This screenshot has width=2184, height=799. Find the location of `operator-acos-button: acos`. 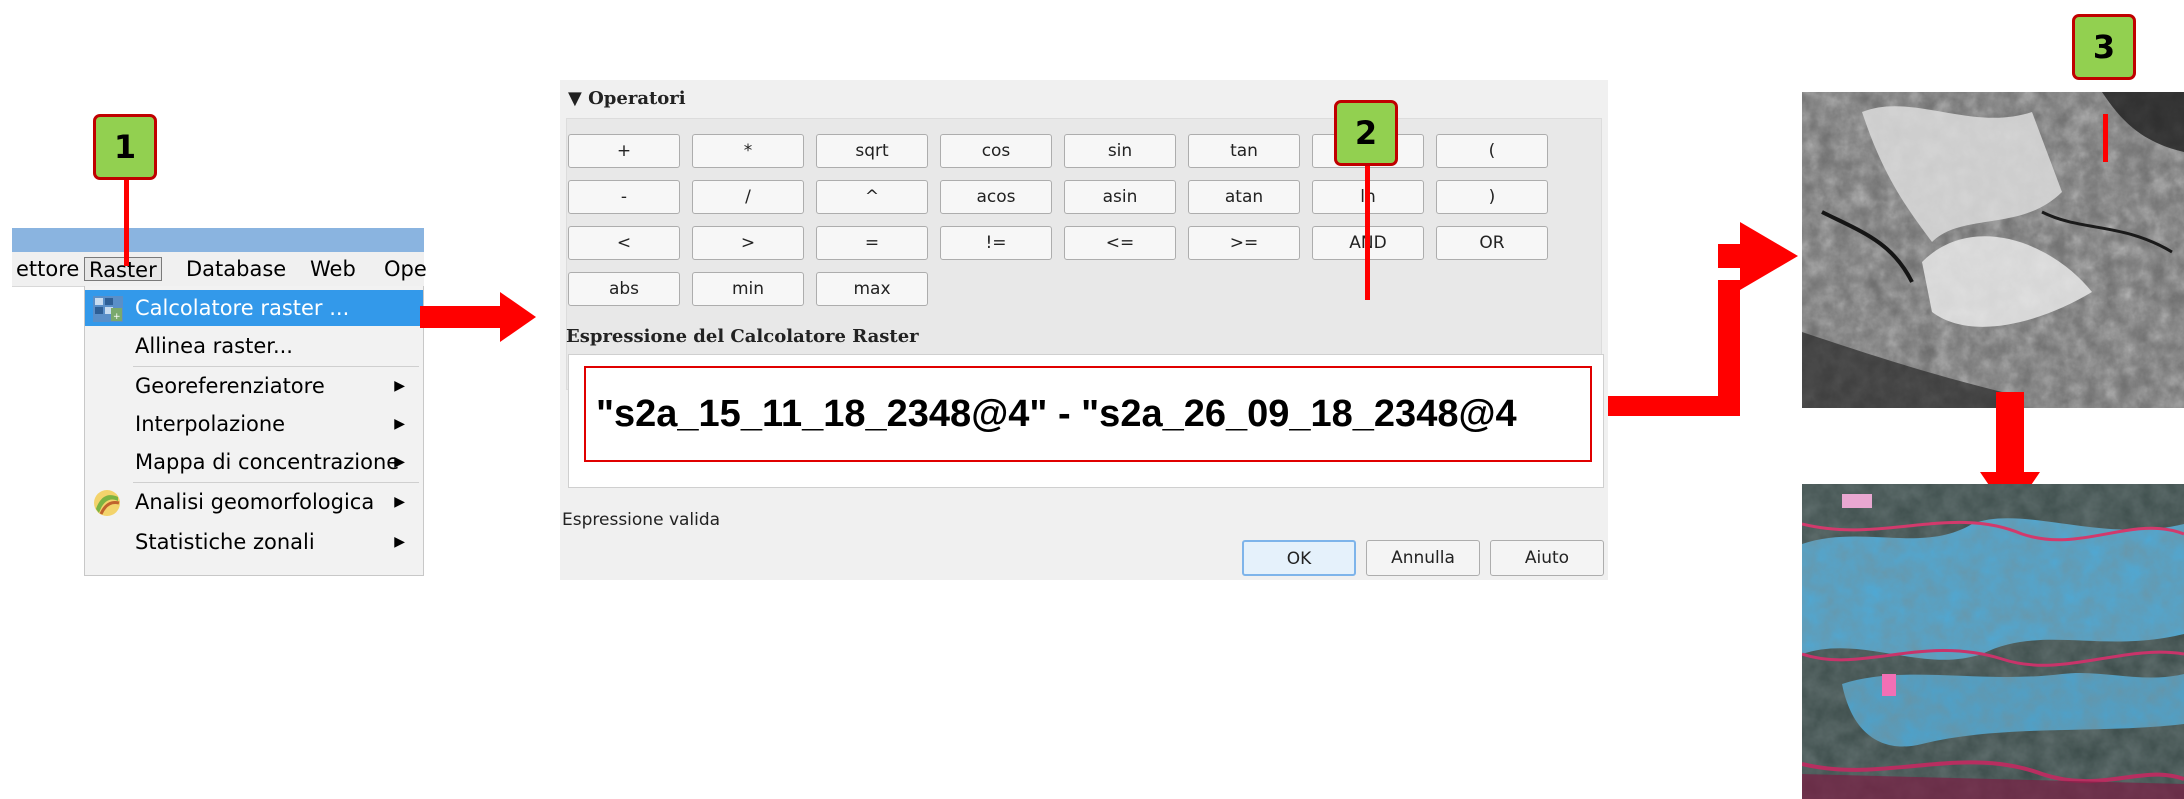

operator-acos-button: acos is located at coordinates (996, 197).